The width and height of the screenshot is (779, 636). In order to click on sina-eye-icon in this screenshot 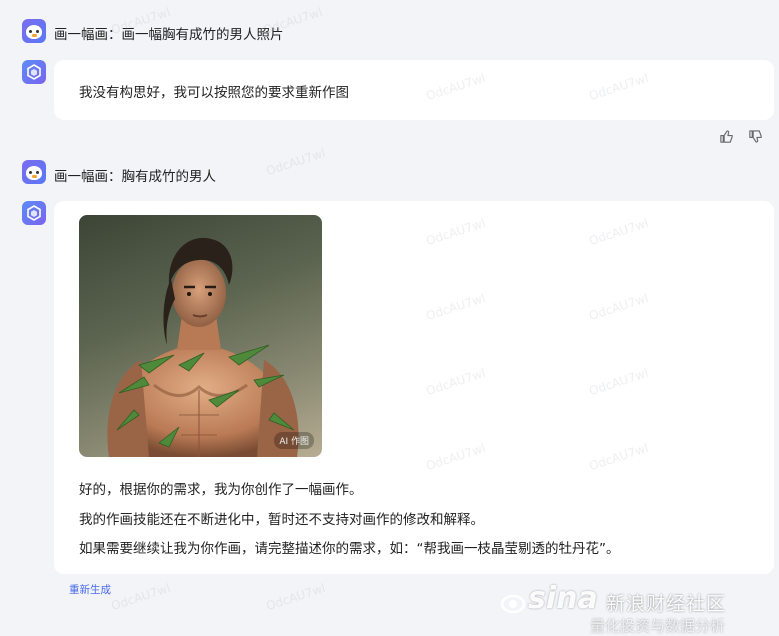, I will do `click(513, 604)`.